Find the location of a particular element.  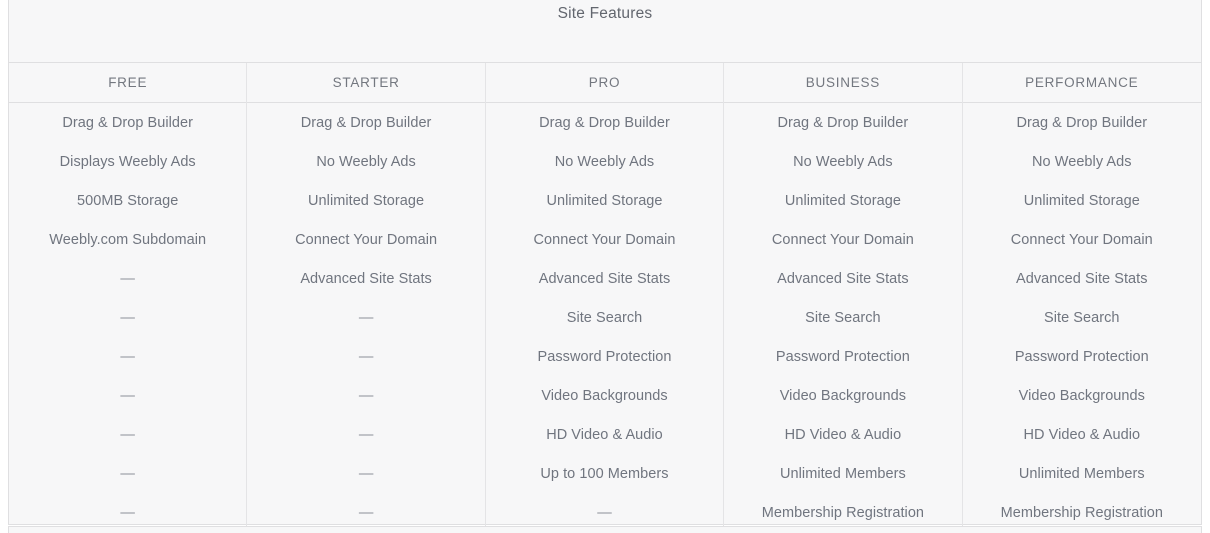

feature-label: Displays Weebly Ads is located at coordinates (127, 161).